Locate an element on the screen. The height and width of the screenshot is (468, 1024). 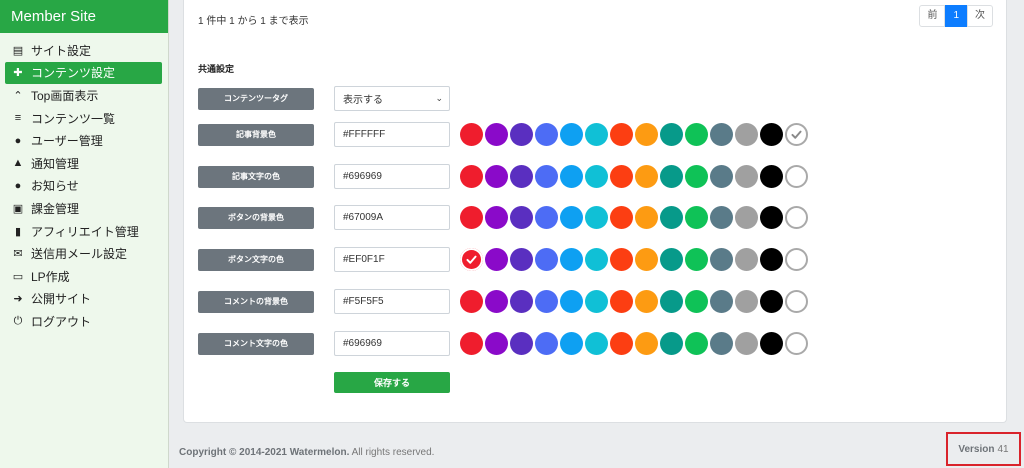
color-hex-input: #FFFFFF is located at coordinates (392, 134).